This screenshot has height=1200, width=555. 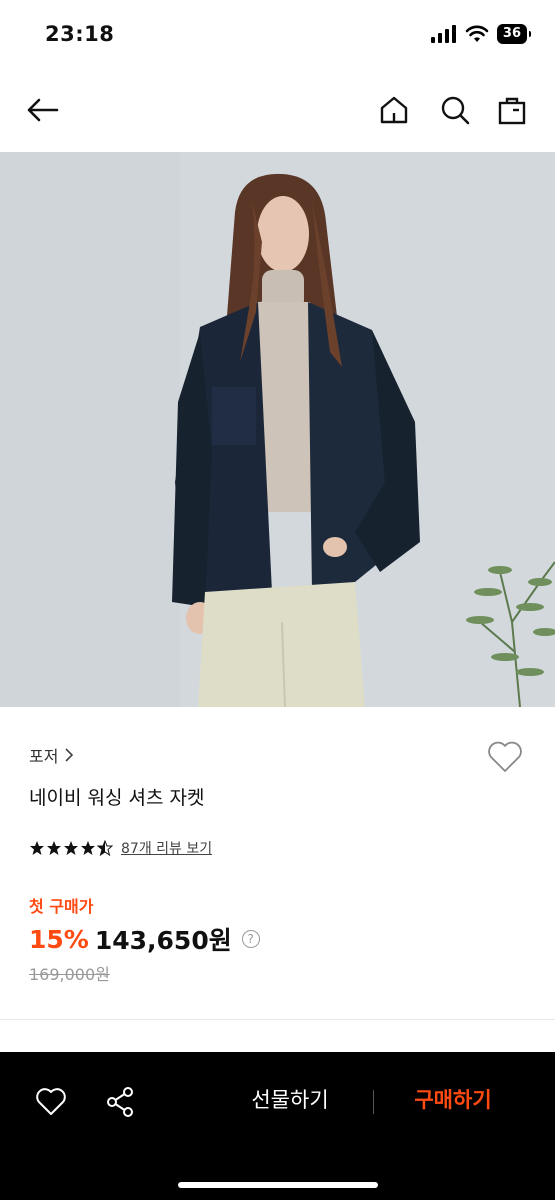 I want to click on share-icon, so click(x=120, y=1102).